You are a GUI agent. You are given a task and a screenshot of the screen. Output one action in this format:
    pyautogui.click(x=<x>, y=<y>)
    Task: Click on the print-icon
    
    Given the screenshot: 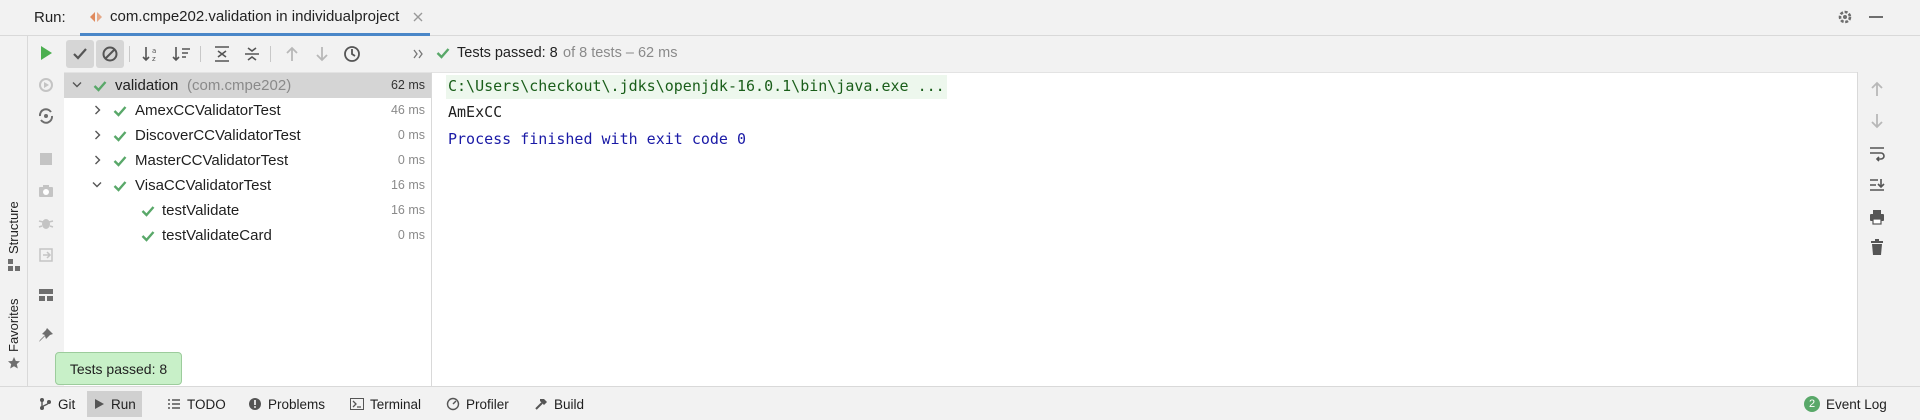 What is the action you would take?
    pyautogui.click(x=1877, y=217)
    